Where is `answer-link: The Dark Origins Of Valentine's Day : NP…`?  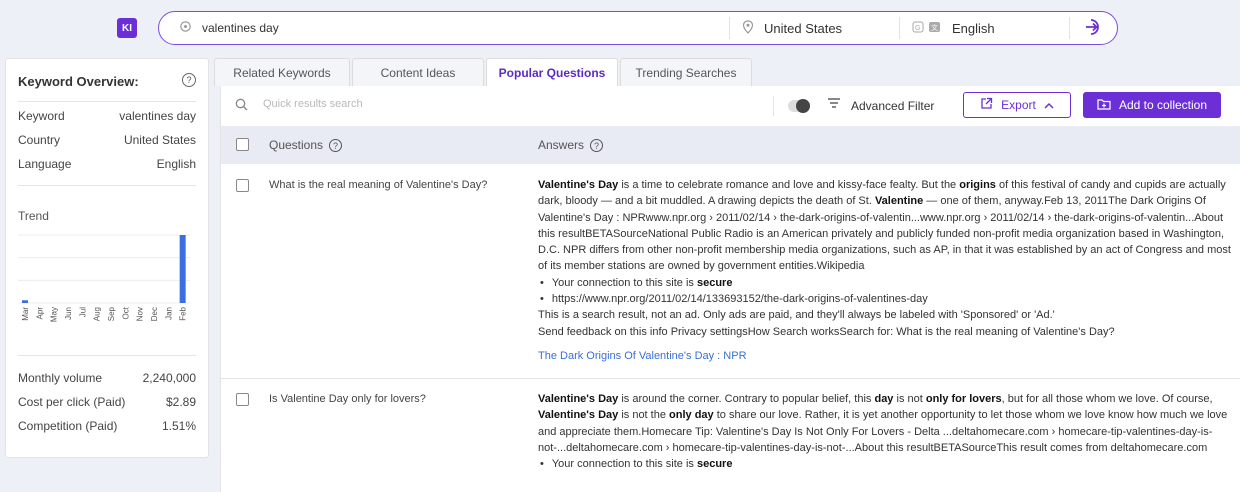 answer-link: The Dark Origins Of Valentine's Day : NP… is located at coordinates (885, 356).